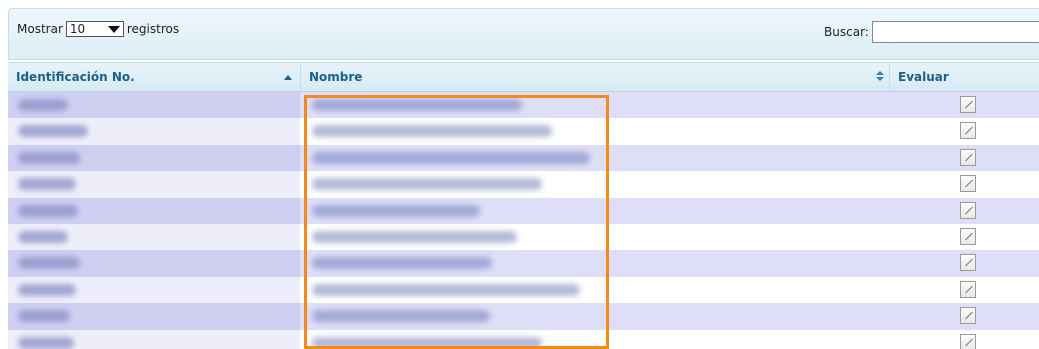 The width and height of the screenshot is (1039, 349). I want to click on page-size-value: 10, so click(77, 29).